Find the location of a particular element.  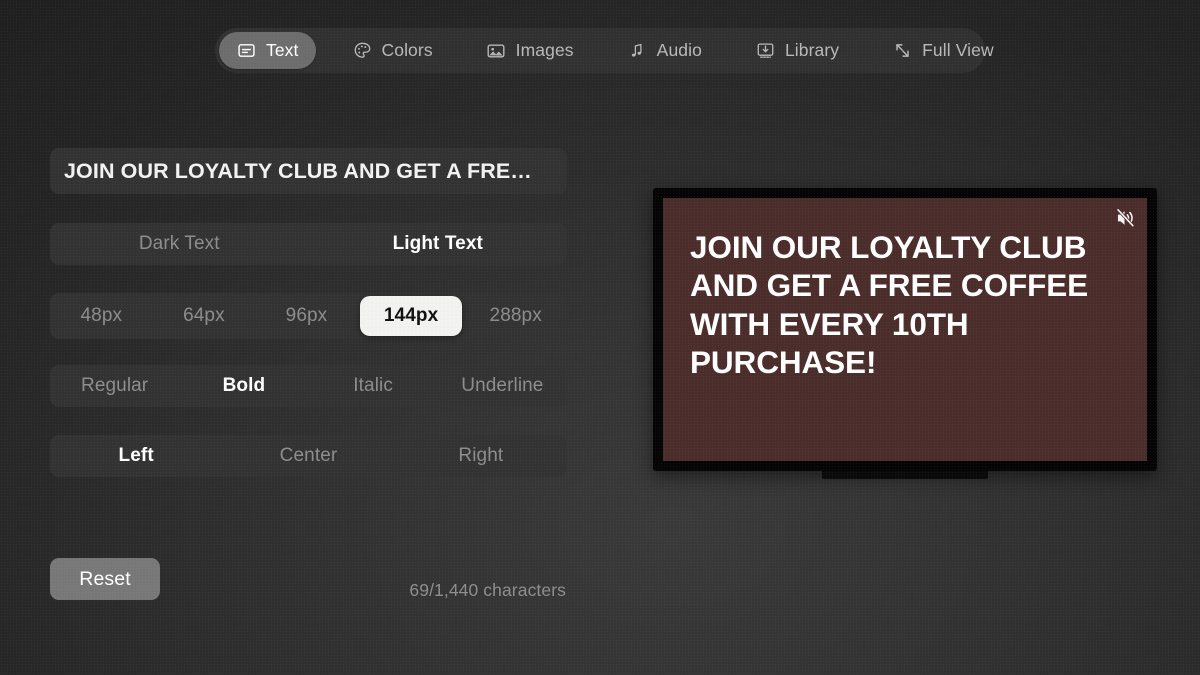

size-option-96px: 96px is located at coordinates (306, 316).